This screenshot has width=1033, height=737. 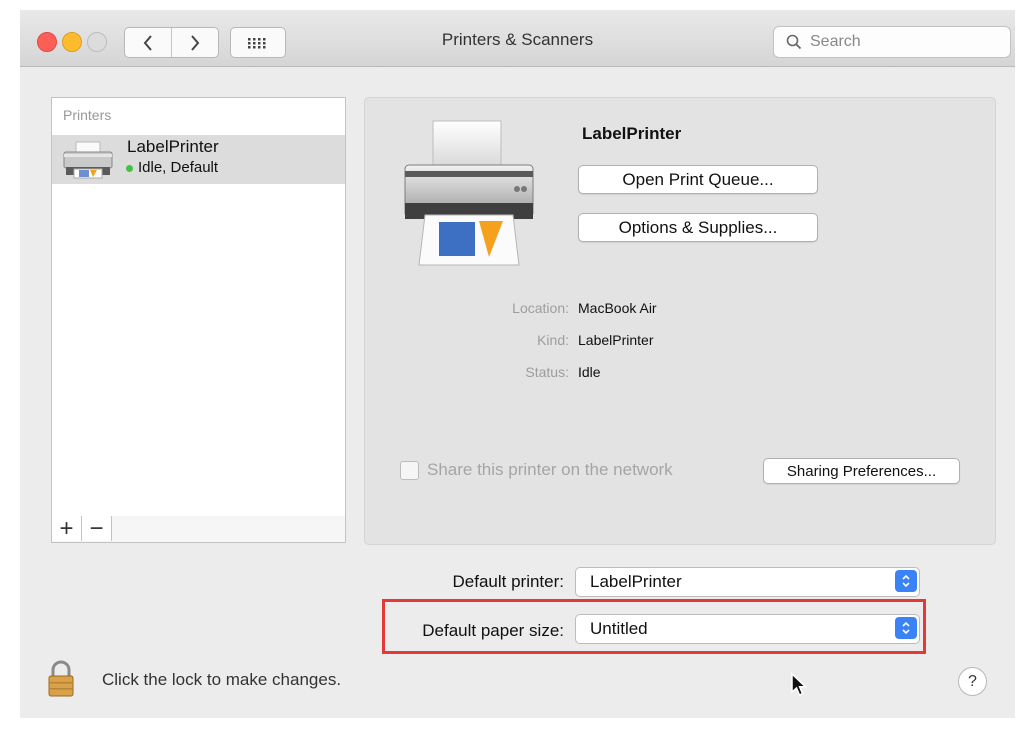 What do you see at coordinates (747, 582) in the screenshot?
I see `default-printer-select: LabelPrinter` at bounding box center [747, 582].